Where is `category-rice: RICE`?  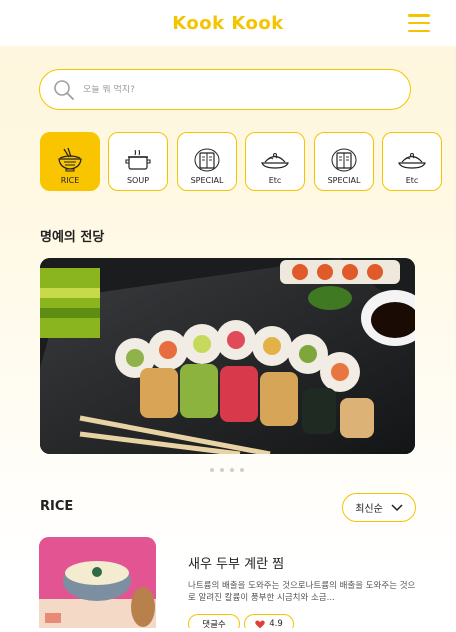 category-rice: RICE is located at coordinates (70, 161).